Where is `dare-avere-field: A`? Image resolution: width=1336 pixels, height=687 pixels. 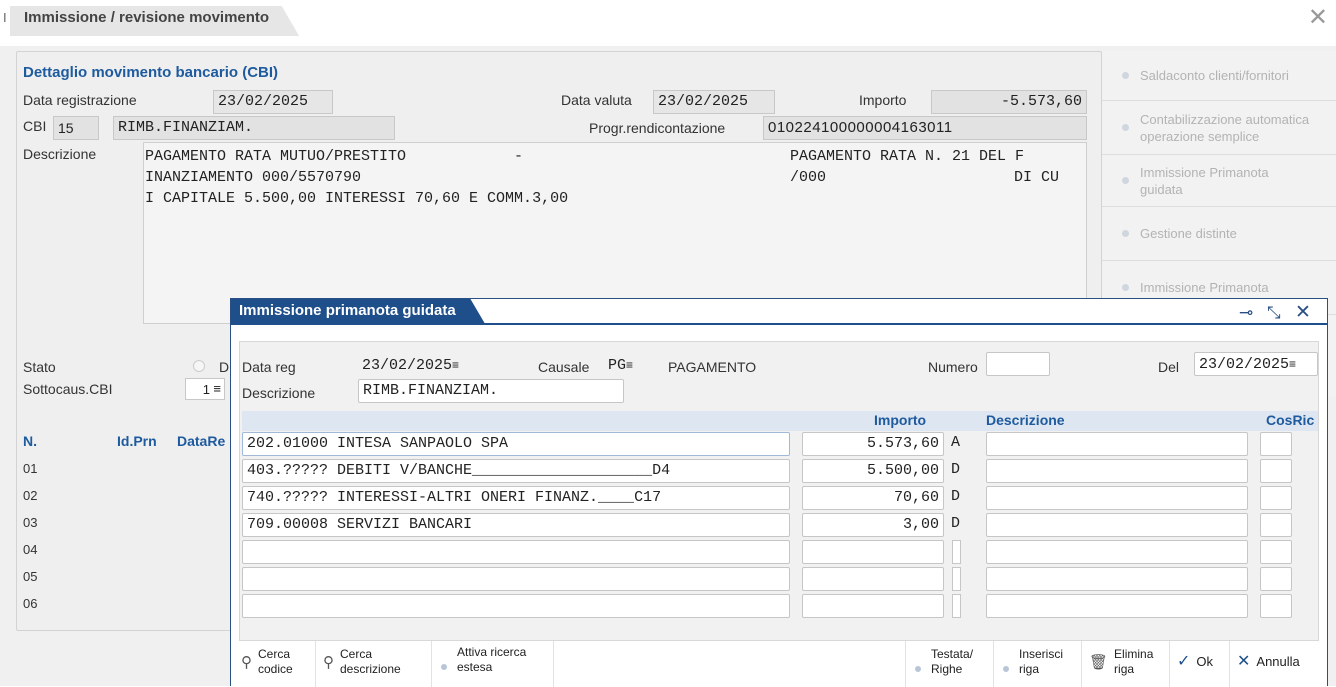 dare-avere-field: A is located at coordinates (956, 444).